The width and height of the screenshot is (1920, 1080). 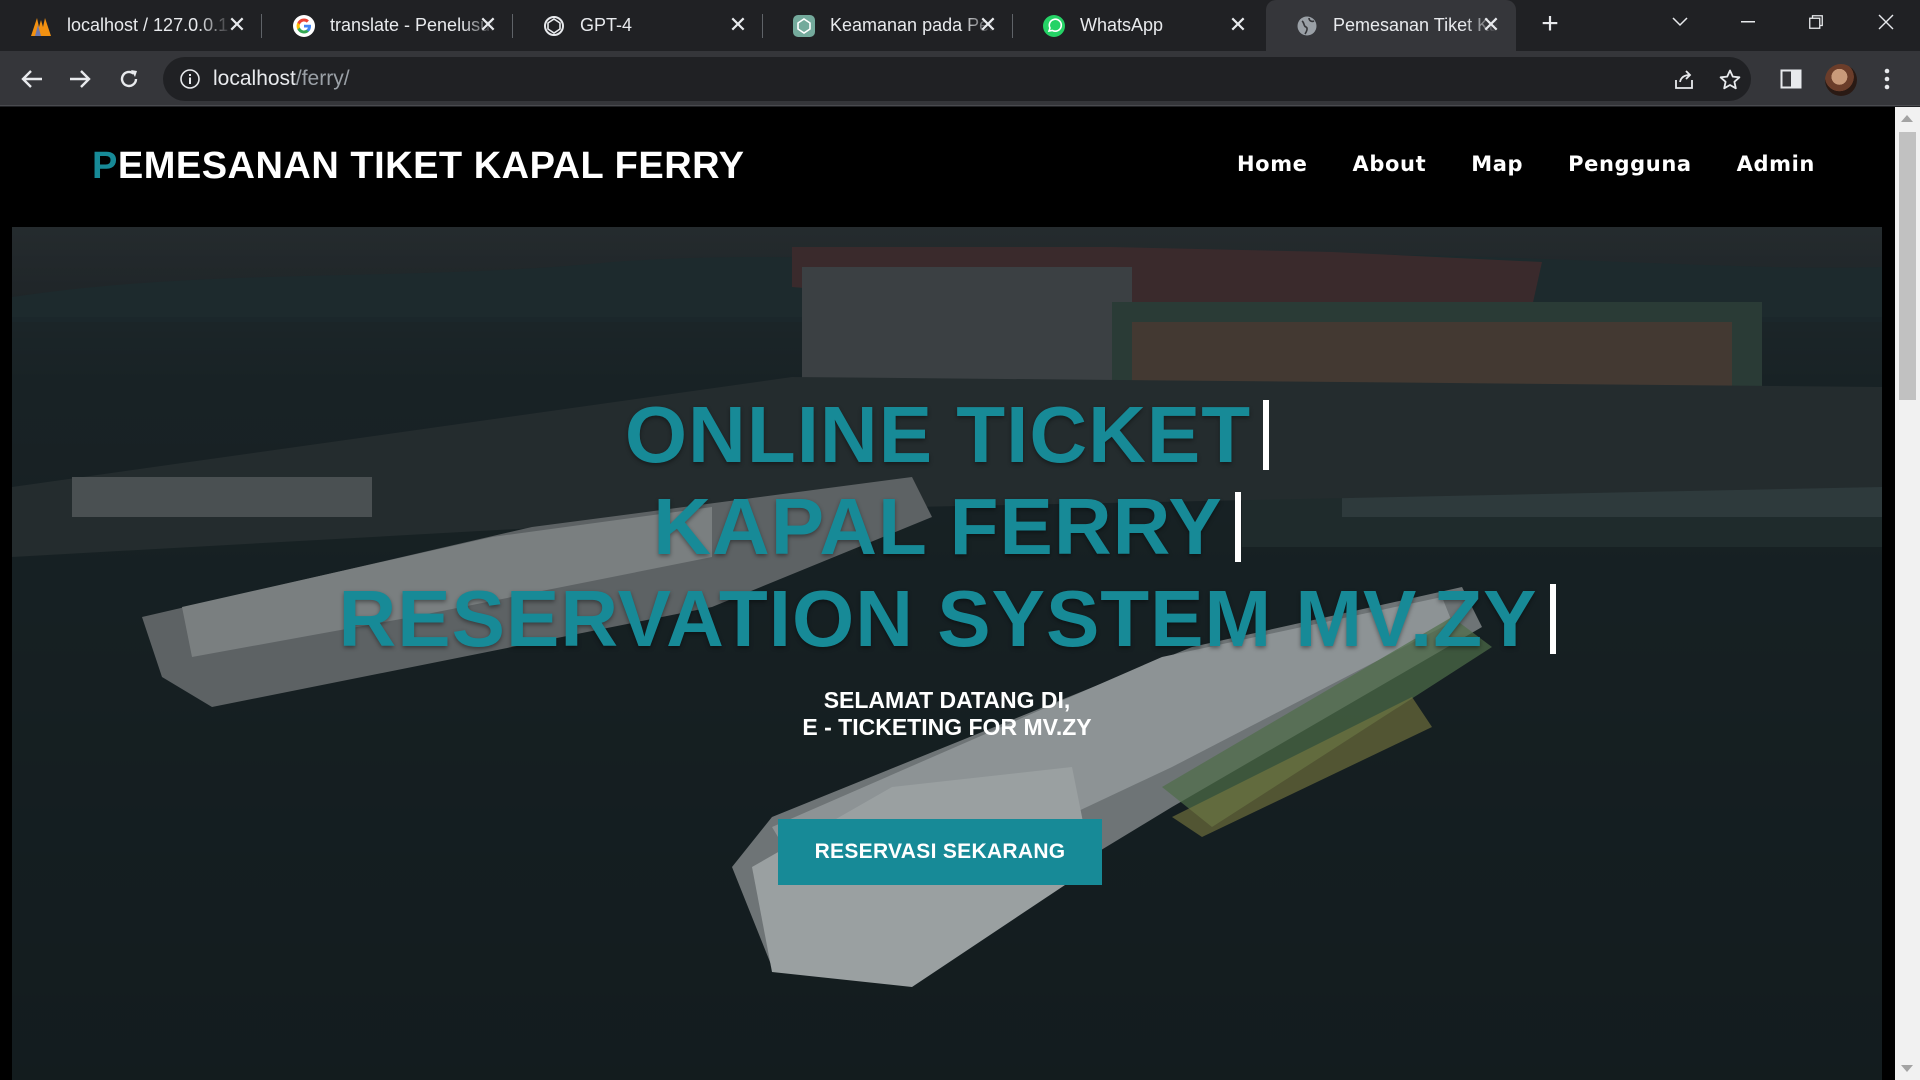 I want to click on reload-button, so click(x=129, y=79).